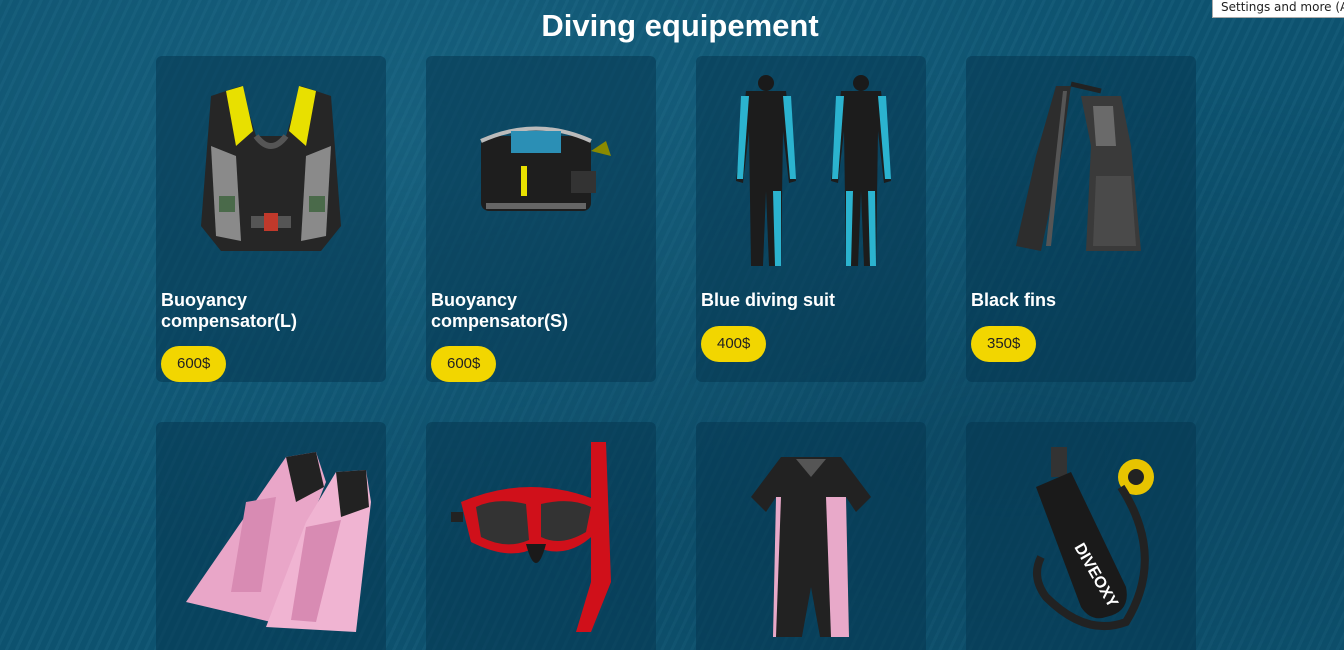 The height and width of the screenshot is (650, 1344). I want to click on product-image: DIVEOXY, so click(1081, 536).